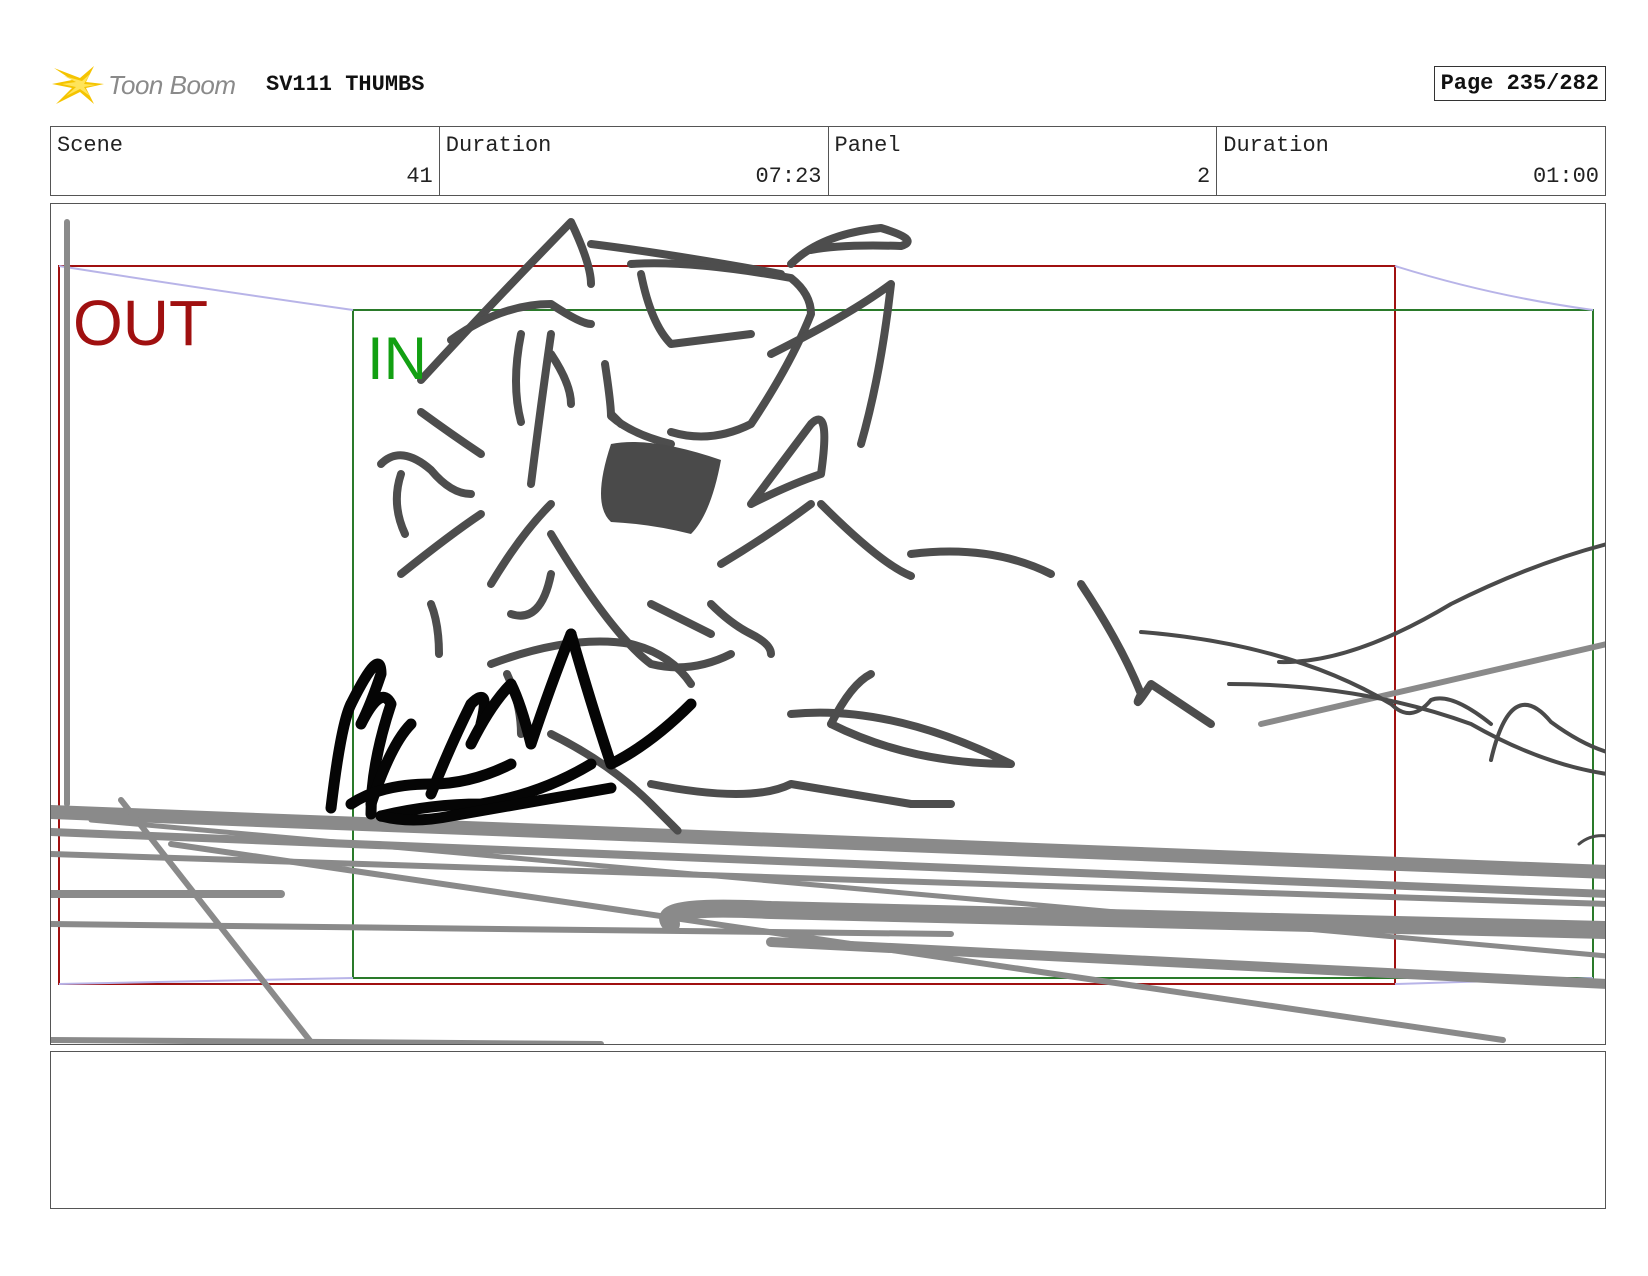  Describe the element at coordinates (661, 488) in the screenshot. I see `character-mouth` at that location.